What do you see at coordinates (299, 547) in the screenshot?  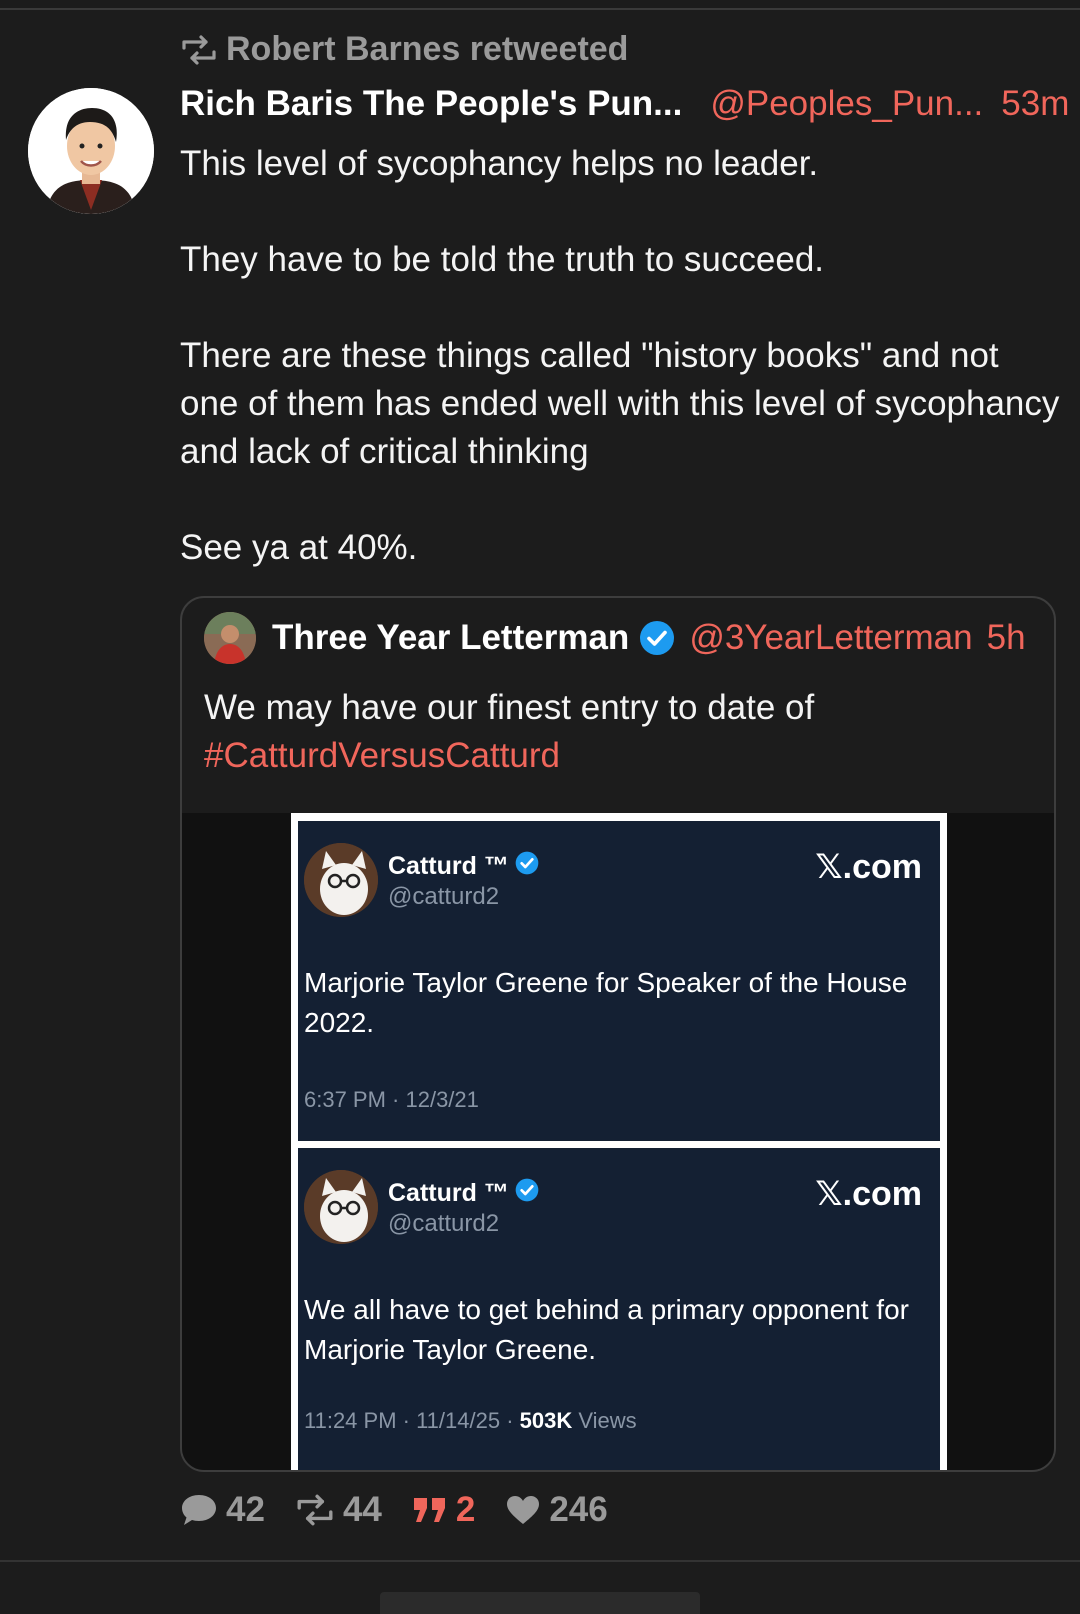 I see `post-paragraph: See ya at 40%.` at bounding box center [299, 547].